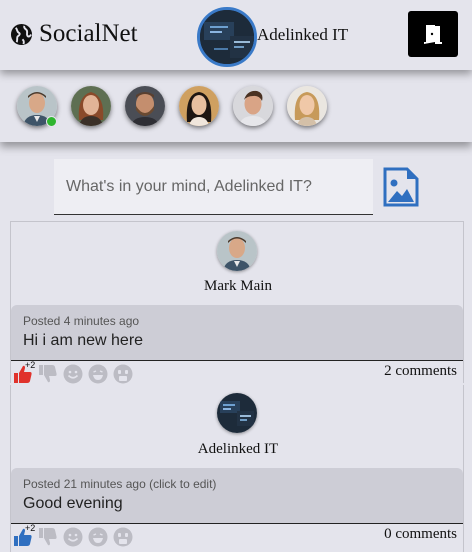  What do you see at coordinates (237, 333) in the screenshot?
I see `post-body: Posted 4 minutes ago Hi i am new here` at bounding box center [237, 333].